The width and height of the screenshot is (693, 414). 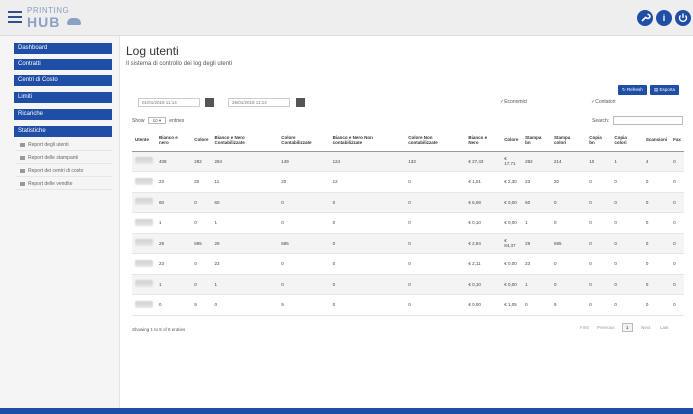 I want to click on table-cell: 29, so click(x=174, y=243).